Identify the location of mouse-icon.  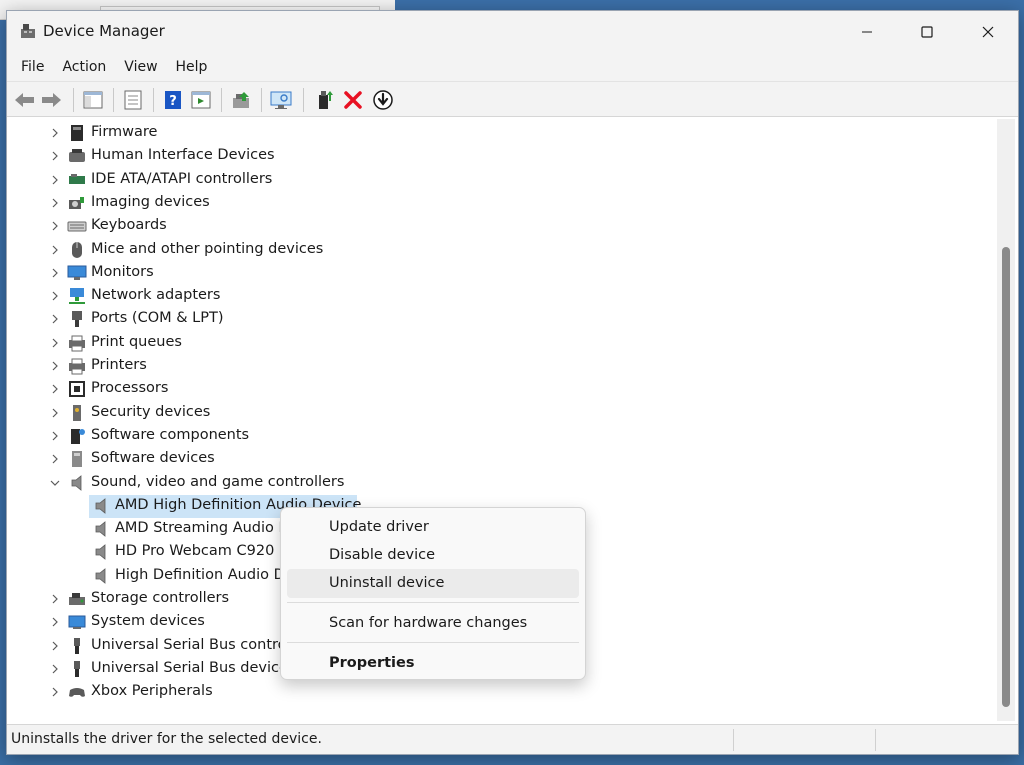
(77, 249).